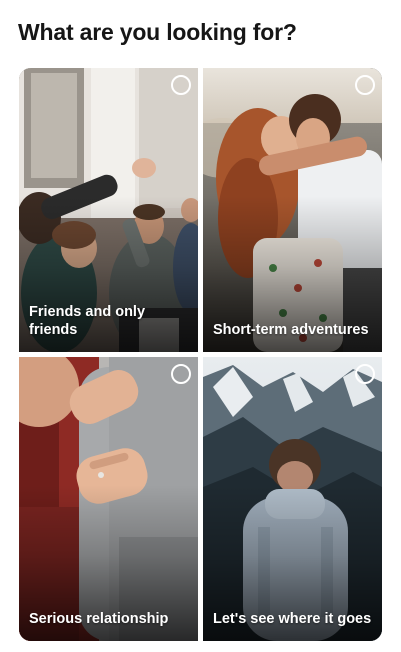  I want to click on option-label-friends: Friends and only friends, so click(87, 321).